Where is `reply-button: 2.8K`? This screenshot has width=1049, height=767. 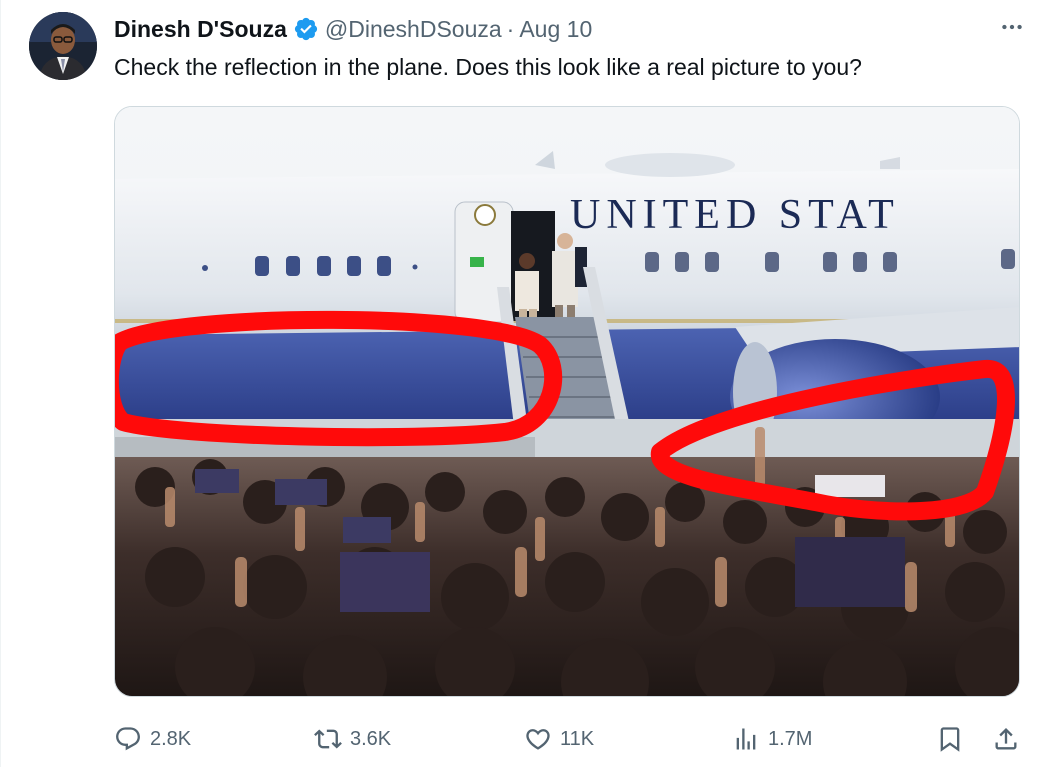
reply-button: 2.8K is located at coordinates (152, 739).